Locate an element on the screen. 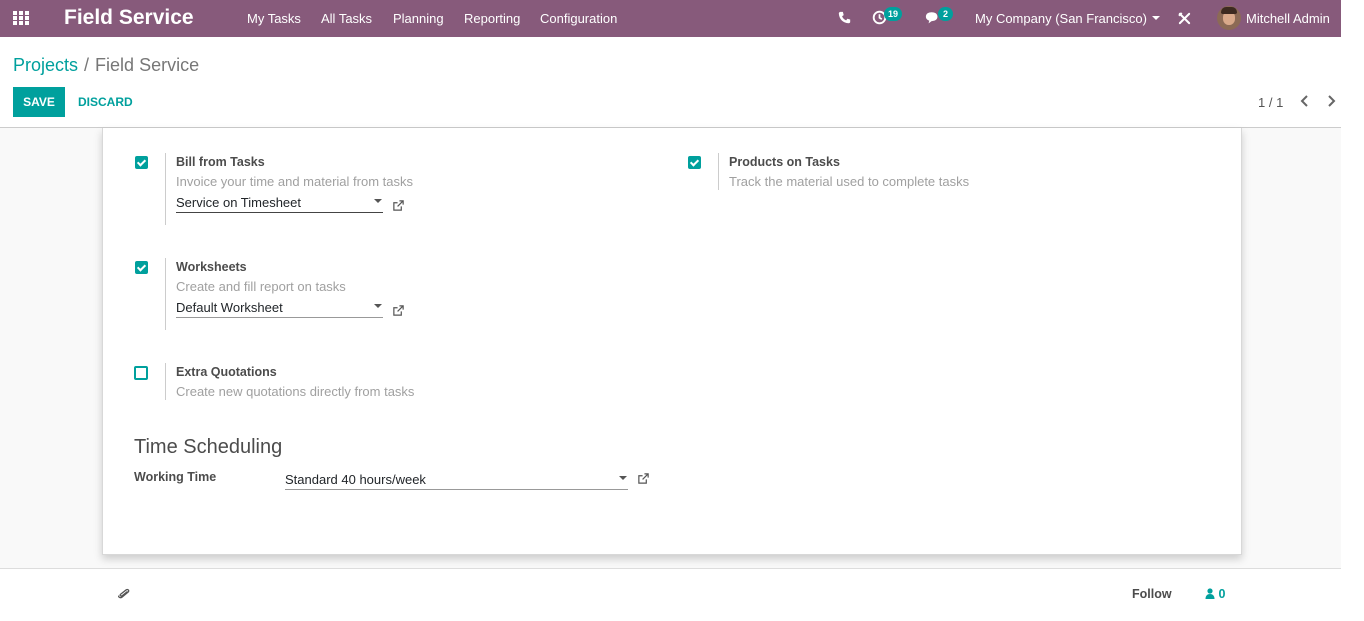 The image size is (1364, 621). debug-tools-icon is located at coordinates (1184, 18).